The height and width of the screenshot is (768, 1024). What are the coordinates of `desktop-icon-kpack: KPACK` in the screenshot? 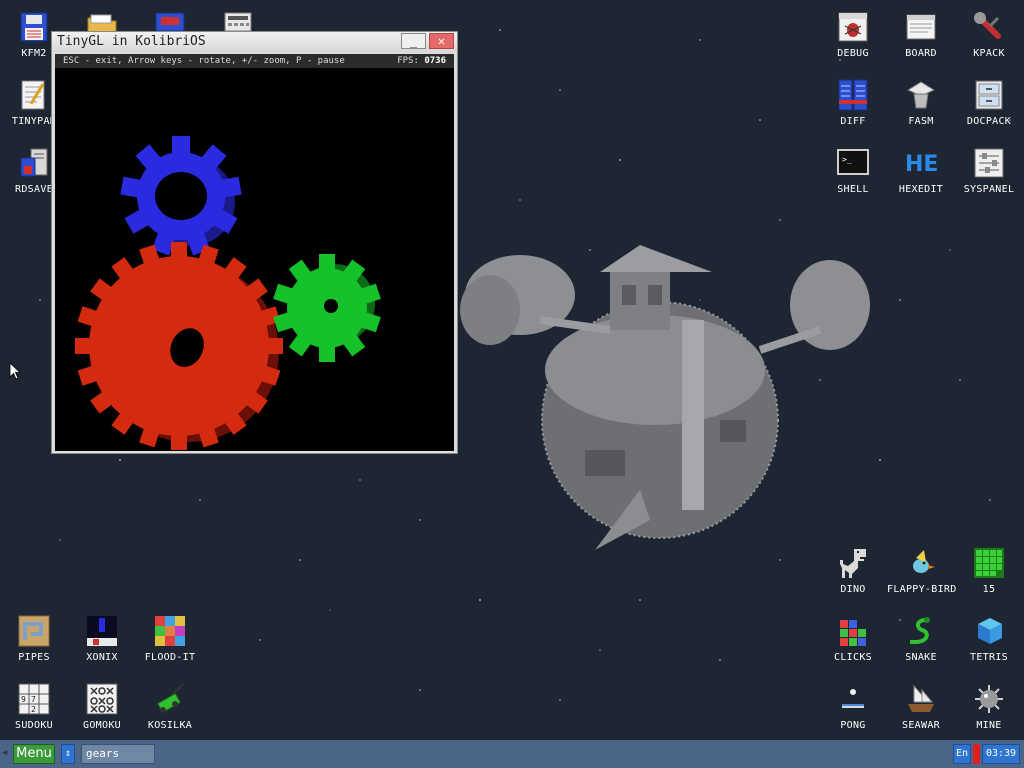 It's located at (989, 34).